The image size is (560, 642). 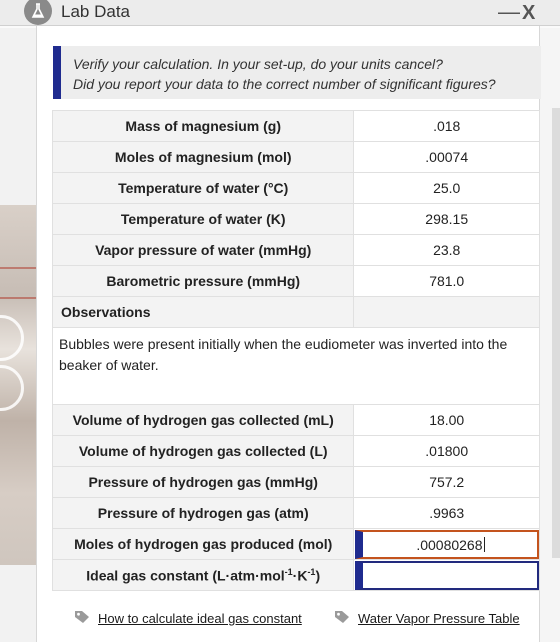 What do you see at coordinates (439, 618) in the screenshot?
I see `water-vapor-pressure-table-link: Water Vapor Pressure Table` at bounding box center [439, 618].